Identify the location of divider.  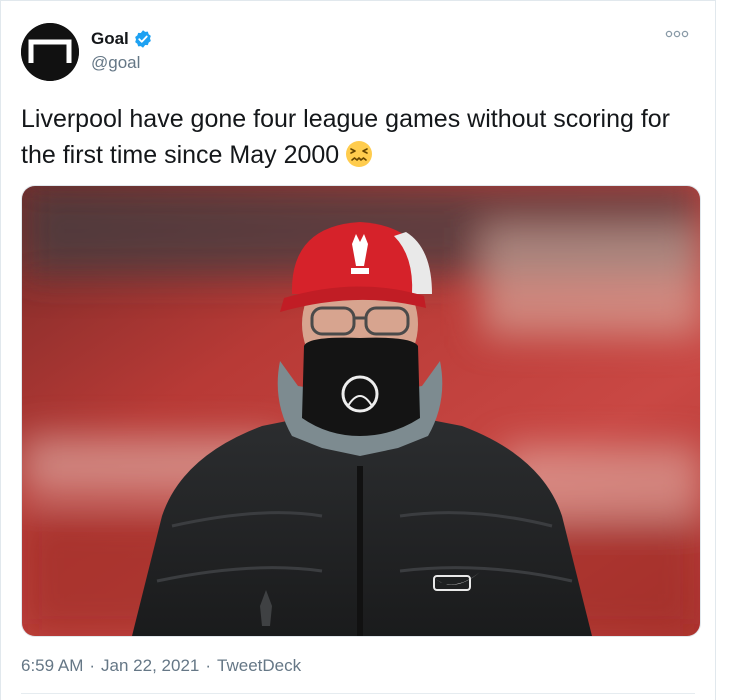
(358, 693).